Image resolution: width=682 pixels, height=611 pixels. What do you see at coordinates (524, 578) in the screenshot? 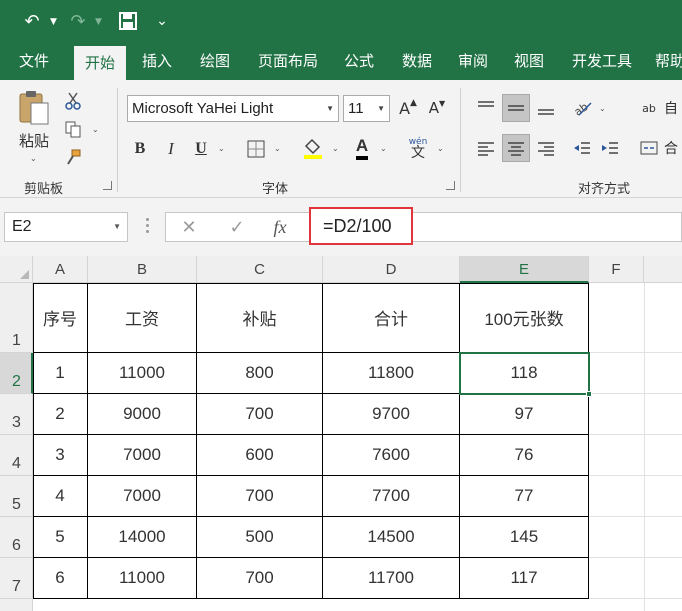
I see `table-cell: 117` at bounding box center [524, 578].